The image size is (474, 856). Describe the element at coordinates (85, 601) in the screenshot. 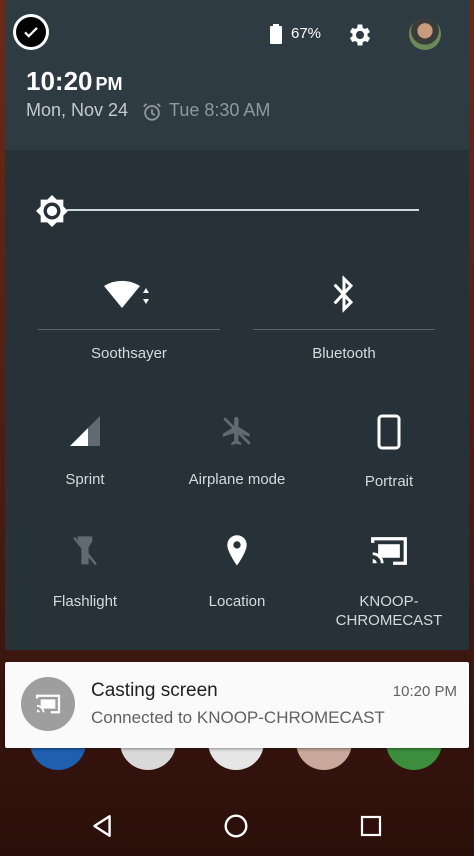

I see `tile-label-flashlight: Flashlight` at that location.